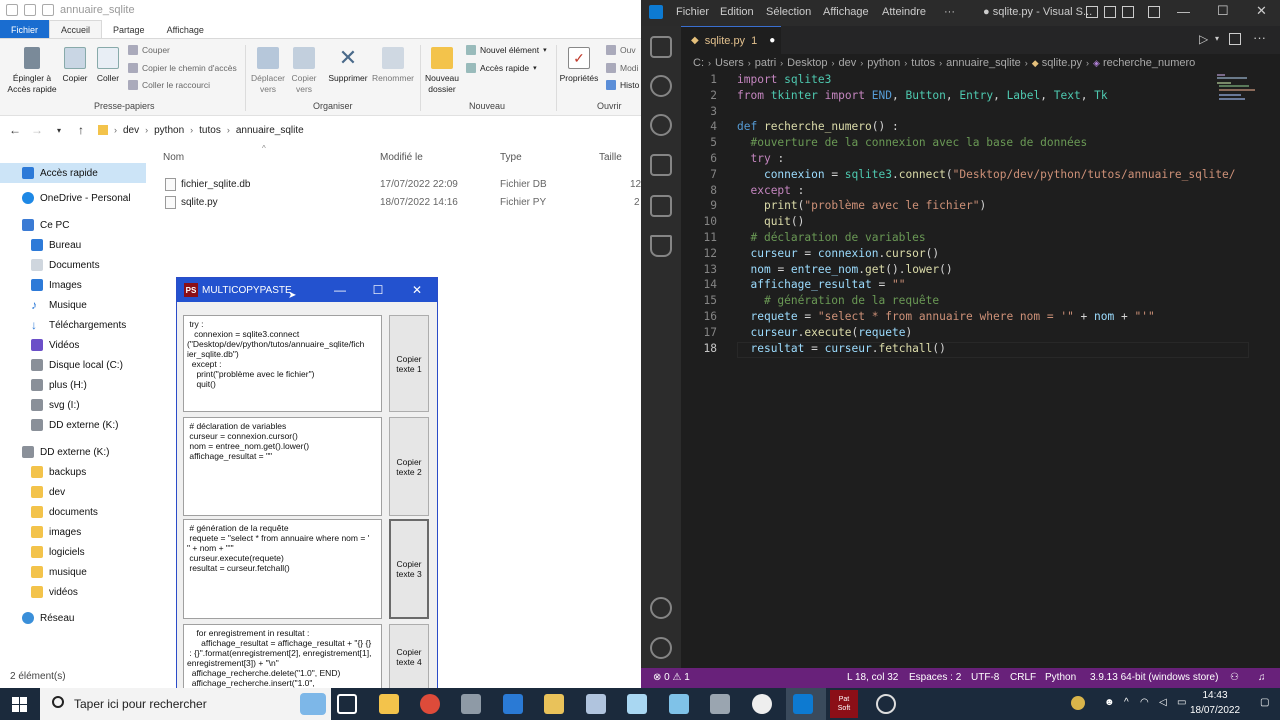 The width and height of the screenshot is (1280, 720). What do you see at coordinates (73, 345) in the screenshot?
I see `nav-item-videos: Vidéos` at bounding box center [73, 345].